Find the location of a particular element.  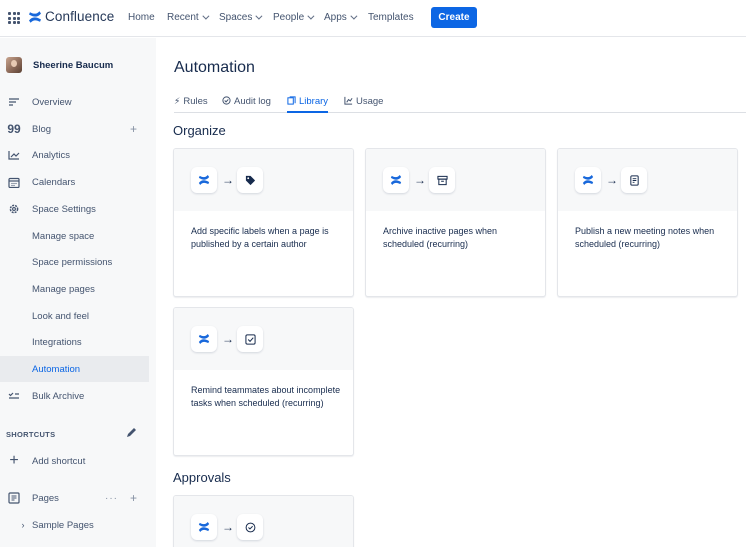

sidebar-item-integrations: Integrations is located at coordinates (74, 342).